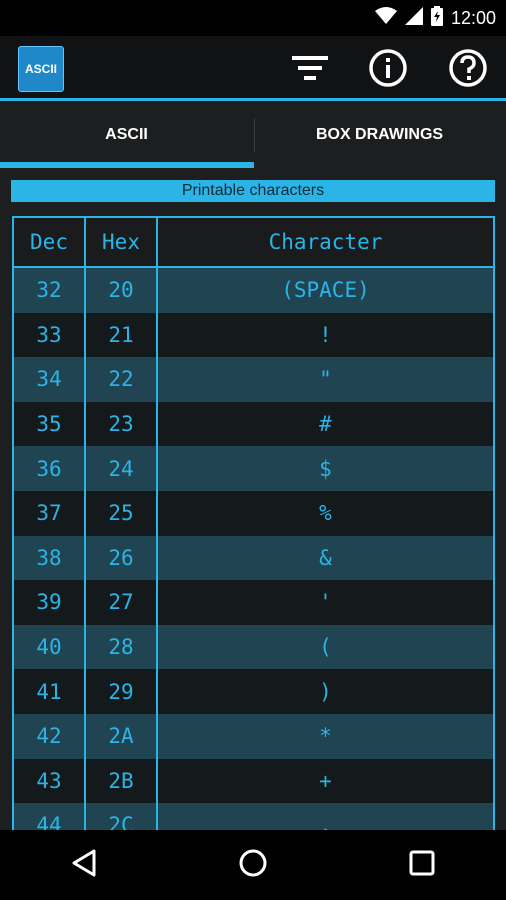  I want to click on table-row: 32 20 (SPACE), so click(253, 290).